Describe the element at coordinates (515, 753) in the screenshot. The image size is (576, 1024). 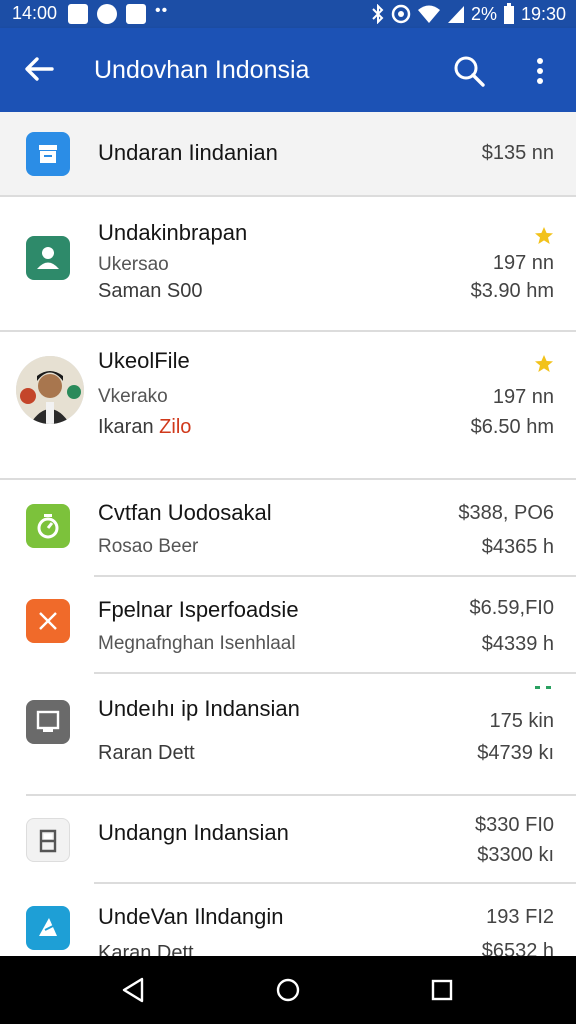
I see `item-price: $4739 kı` at that location.